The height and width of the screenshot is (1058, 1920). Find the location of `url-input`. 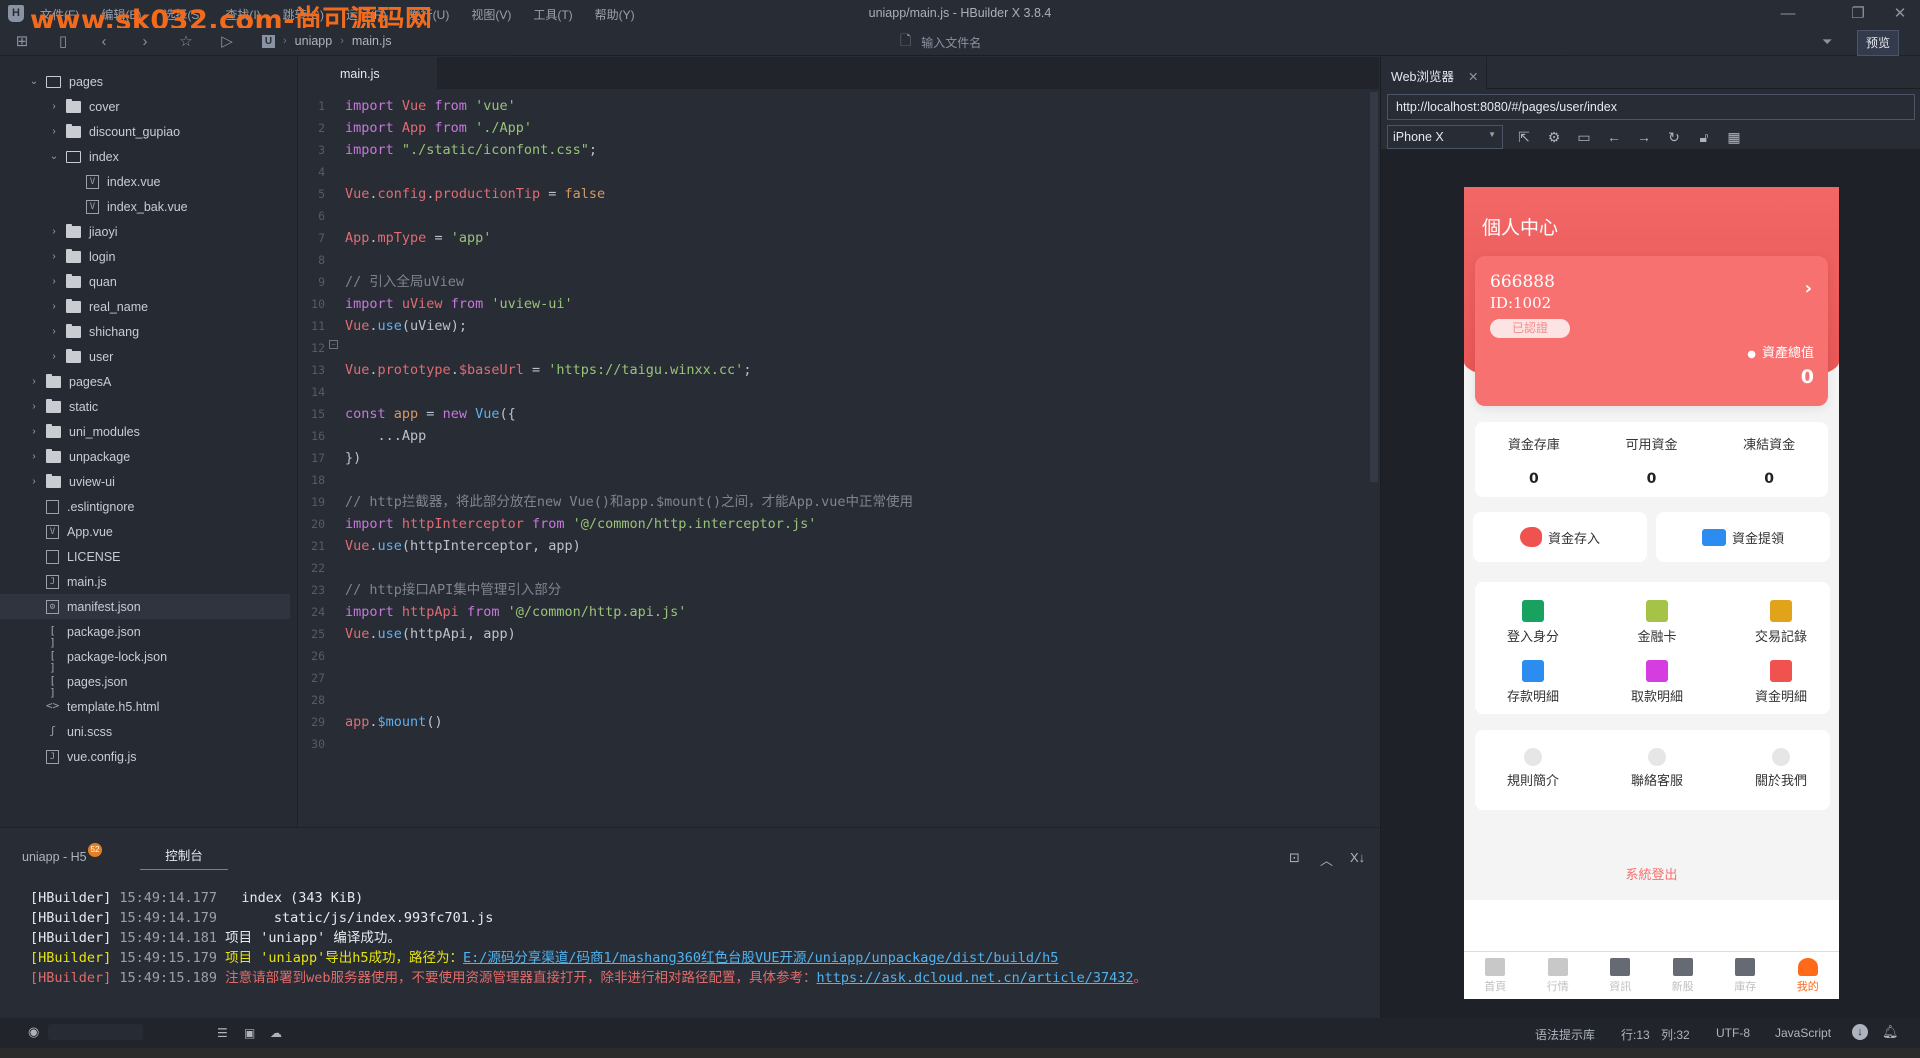

url-input is located at coordinates (1651, 107).